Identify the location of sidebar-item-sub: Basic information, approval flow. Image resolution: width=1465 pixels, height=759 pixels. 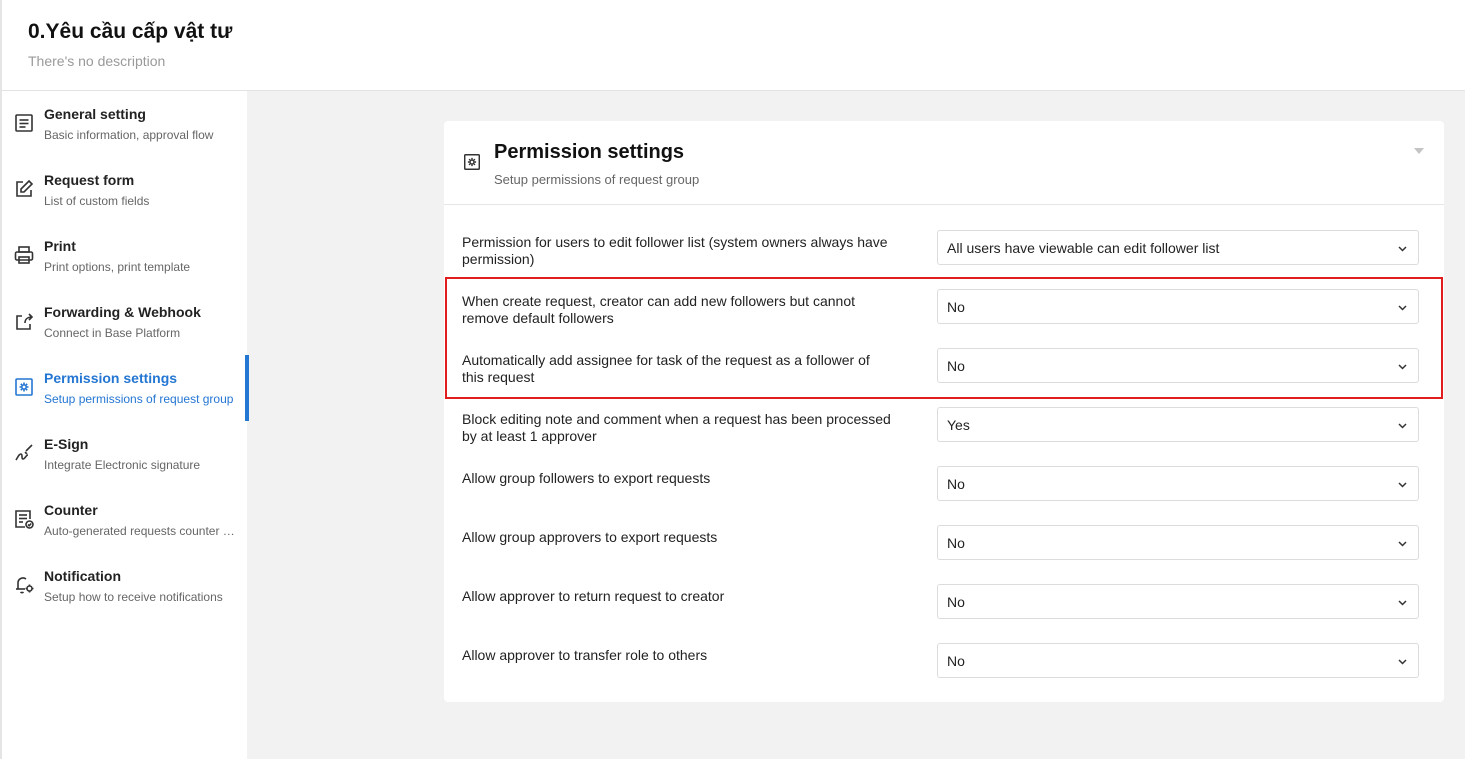
(129, 135).